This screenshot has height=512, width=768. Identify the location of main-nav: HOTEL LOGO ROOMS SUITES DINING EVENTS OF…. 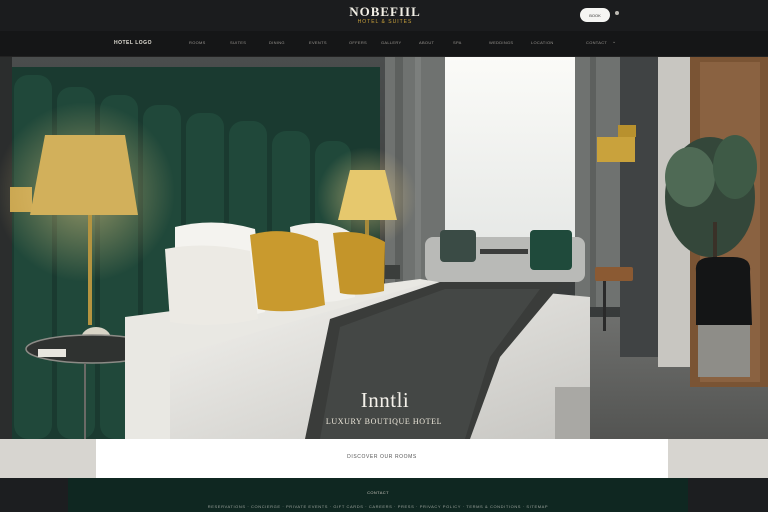
(384, 44).